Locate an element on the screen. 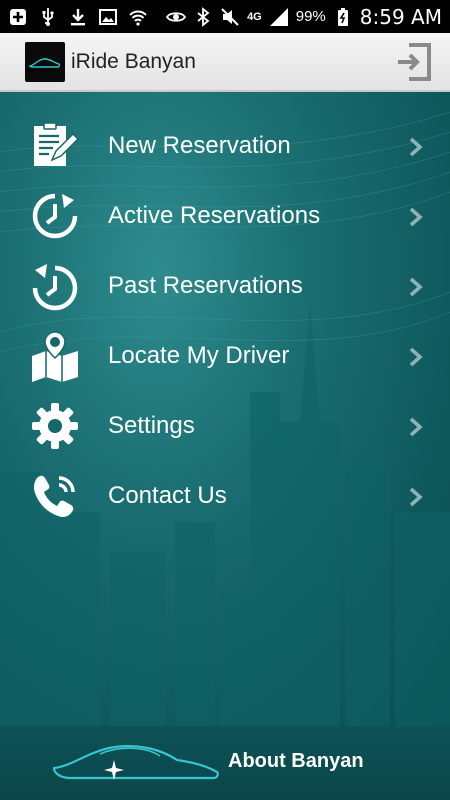 The width and height of the screenshot is (450, 800). menu-item-new-reservation: New Reservation is located at coordinates (225, 147).